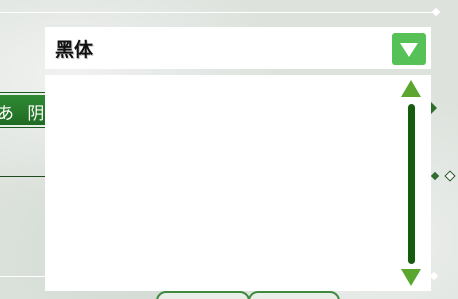 Image resolution: width=458 pixels, height=299 pixels. I want to click on scroll-up-button, so click(411, 88).